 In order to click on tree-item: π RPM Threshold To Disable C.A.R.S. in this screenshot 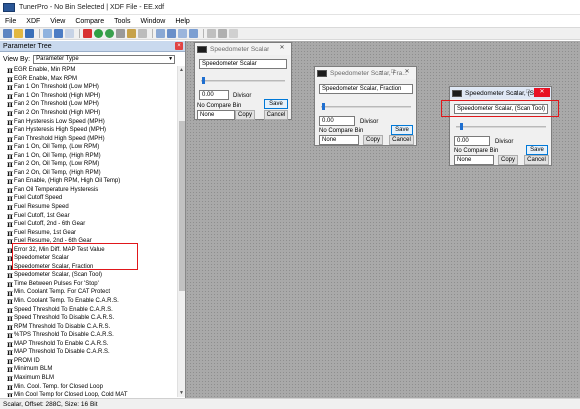, I will do `click(89, 327)`.